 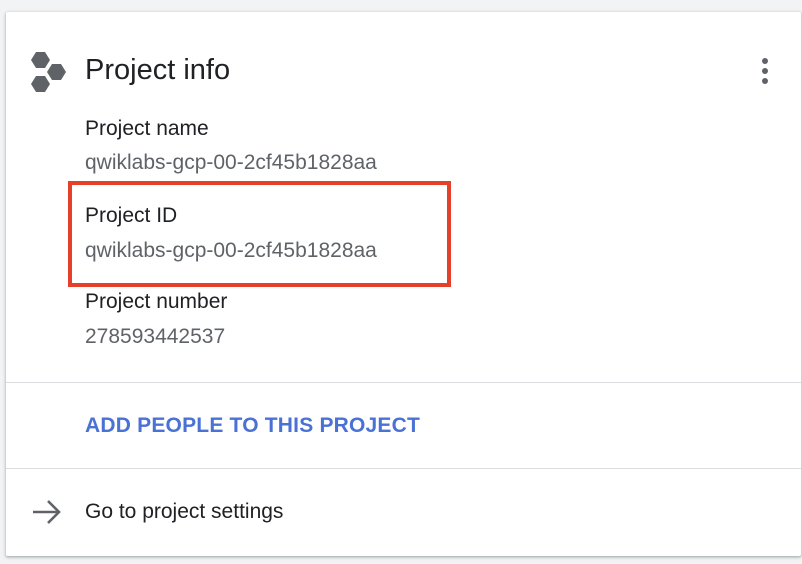 What do you see at coordinates (184, 511) in the screenshot?
I see `project-settings-label: Go to project settings` at bounding box center [184, 511].